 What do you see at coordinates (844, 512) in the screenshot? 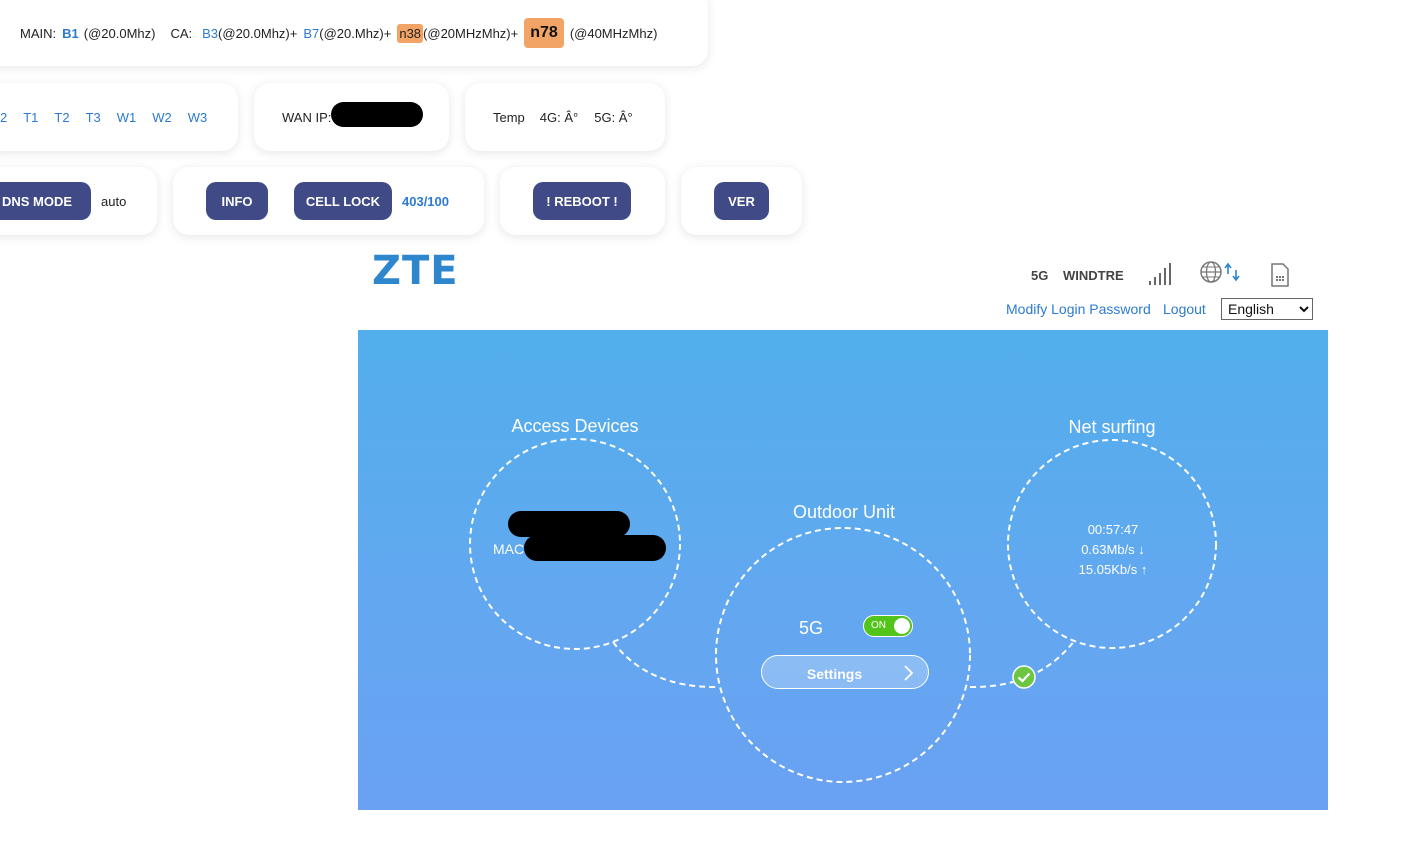
I see `outdoor-unit-title: Outdoor Unit` at bounding box center [844, 512].